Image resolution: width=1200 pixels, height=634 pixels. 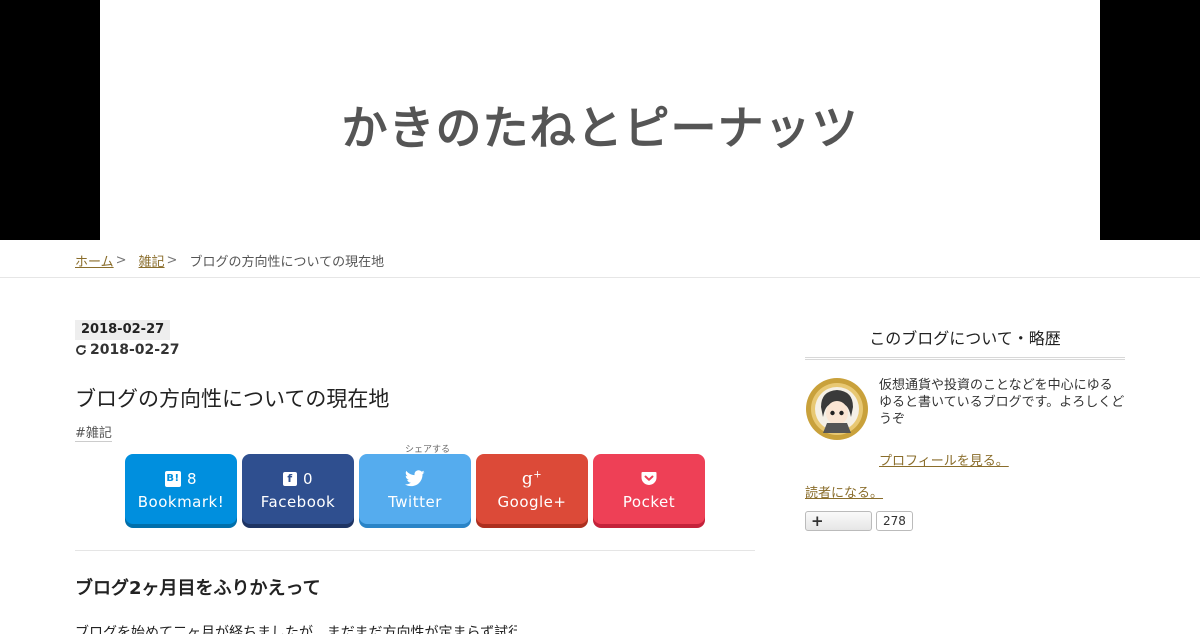 I want to click on twitter-share-button: Twitter, so click(x=415, y=489).